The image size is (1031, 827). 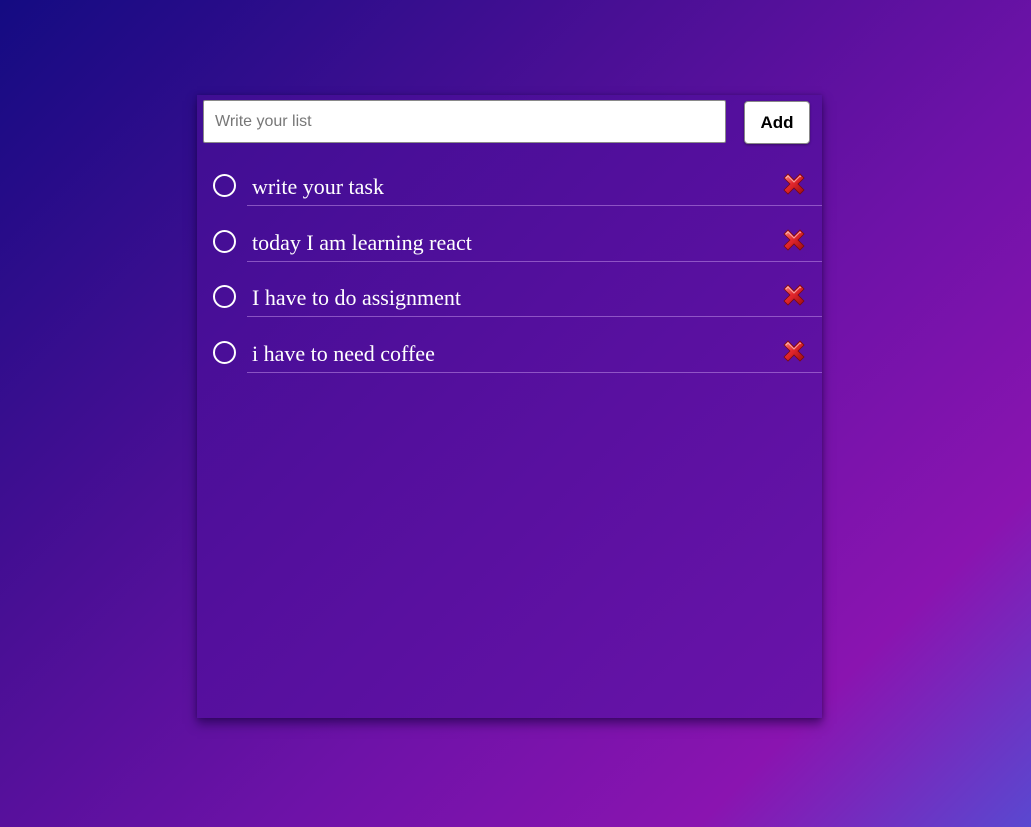 What do you see at coordinates (318, 186) in the screenshot?
I see `task-text: write your task` at bounding box center [318, 186].